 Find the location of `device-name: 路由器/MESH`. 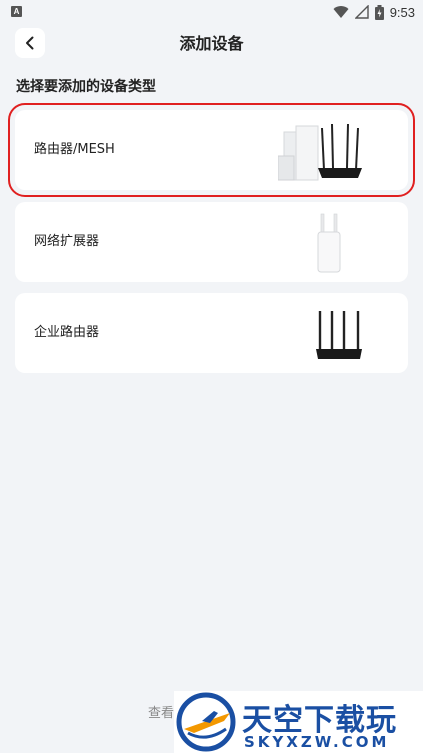

device-name: 路由器/MESH is located at coordinates (74, 149).